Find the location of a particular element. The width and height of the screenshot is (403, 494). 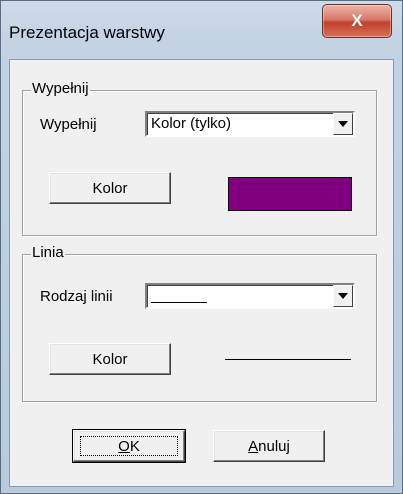

cancel-button-label: Anuluj is located at coordinates (269, 446).